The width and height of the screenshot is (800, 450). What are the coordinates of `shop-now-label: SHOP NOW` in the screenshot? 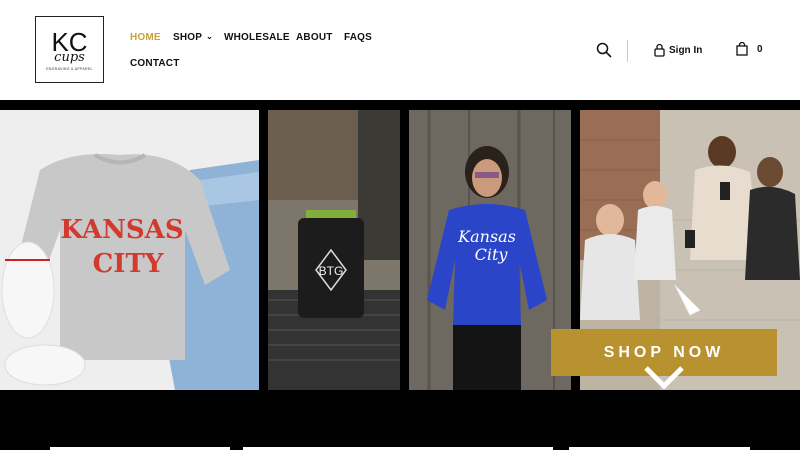 It's located at (664, 352).